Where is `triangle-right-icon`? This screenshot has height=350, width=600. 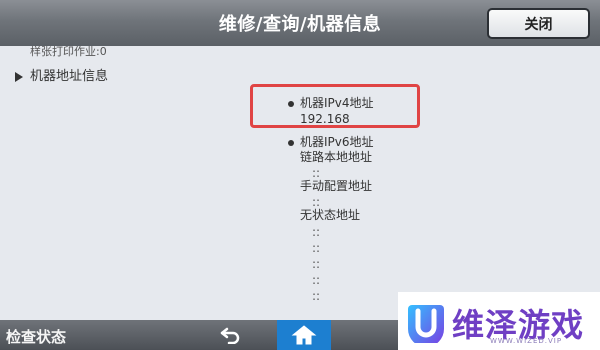 triangle-right-icon is located at coordinates (19, 77).